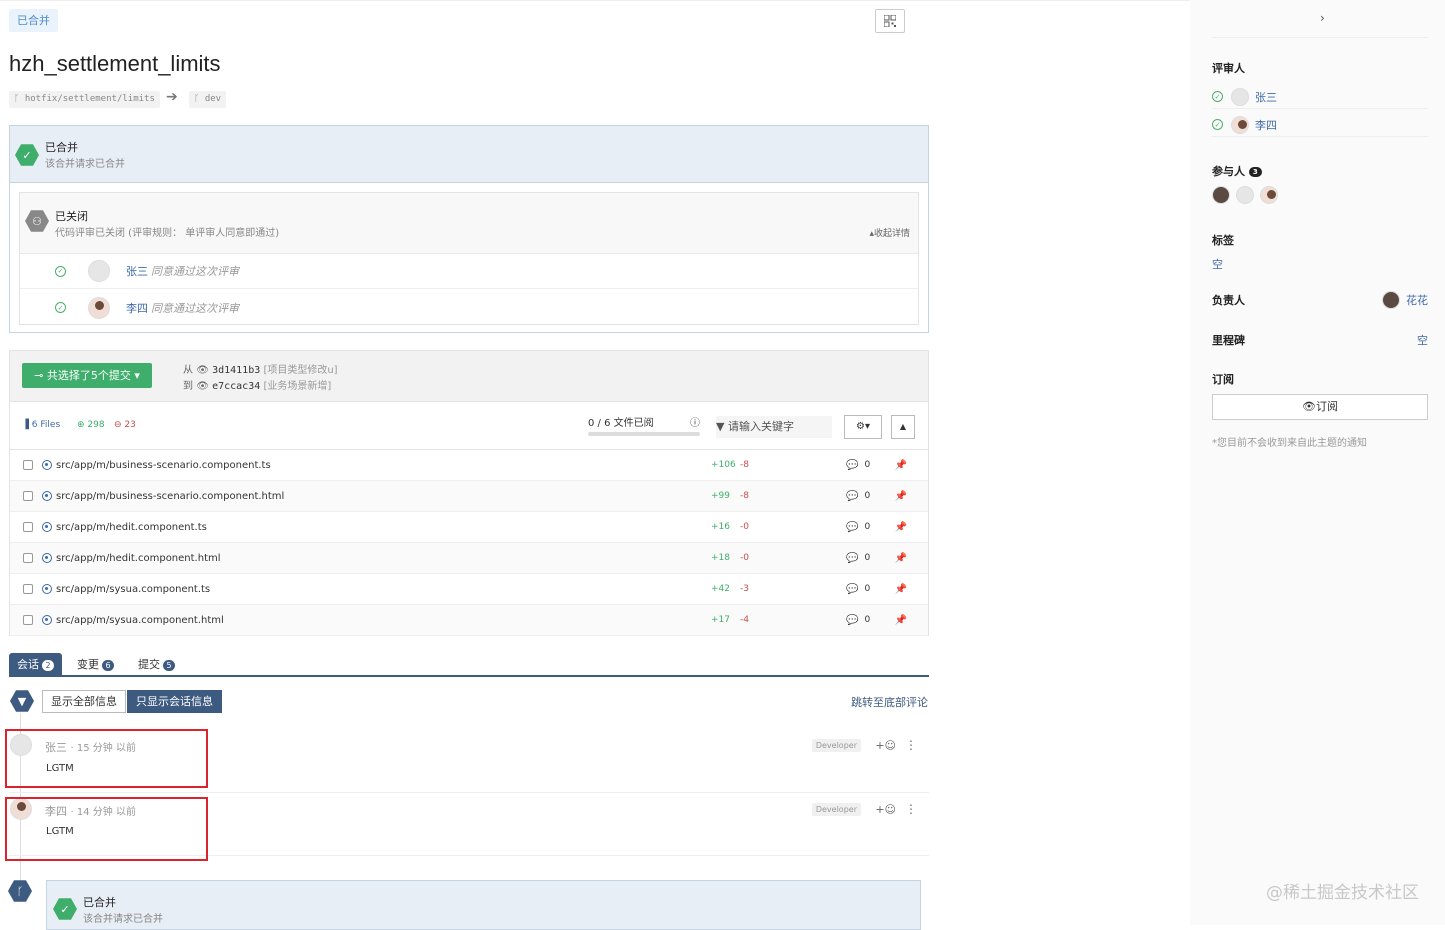 This screenshot has width=1445, height=930. I want to click on additions-count: ⊕ 298, so click(91, 425).